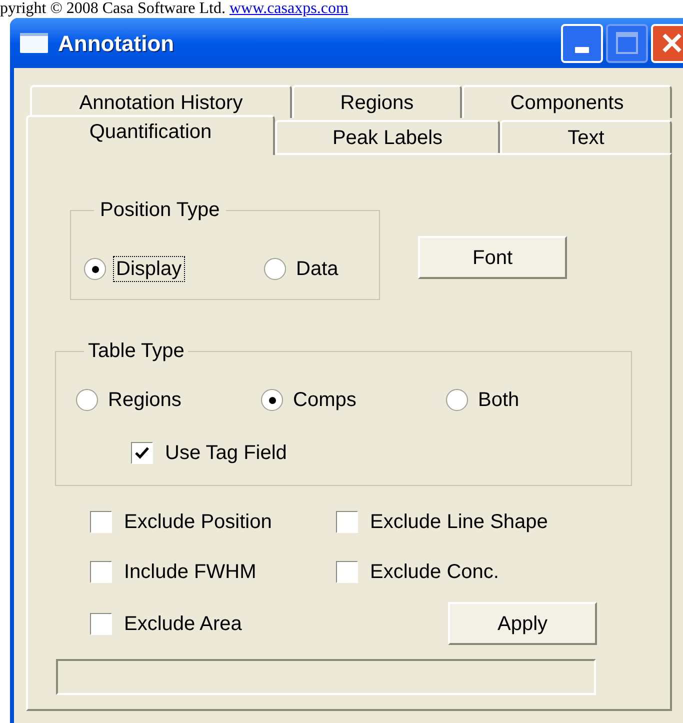 This screenshot has width=683, height=723. What do you see at coordinates (582, 49) in the screenshot?
I see `minimize-icon` at bounding box center [582, 49].